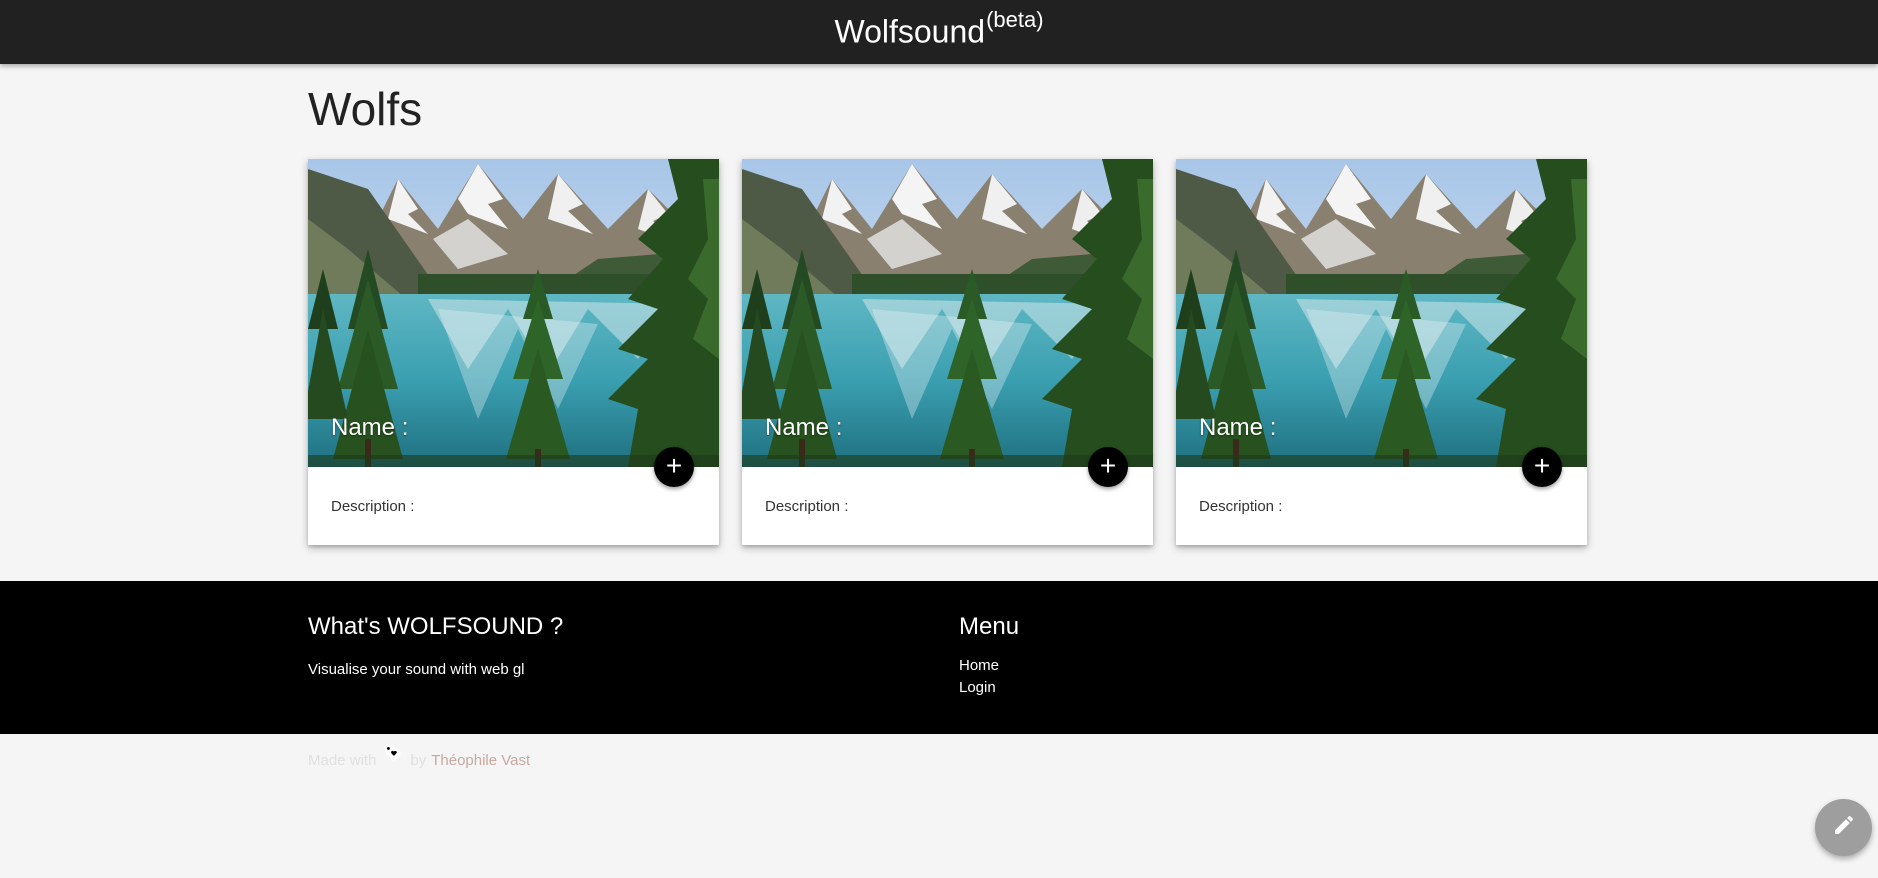 Image resolution: width=1878 pixels, height=878 pixels. Describe the element at coordinates (979, 665) in the screenshot. I see `footer-link-home: Home` at that location.